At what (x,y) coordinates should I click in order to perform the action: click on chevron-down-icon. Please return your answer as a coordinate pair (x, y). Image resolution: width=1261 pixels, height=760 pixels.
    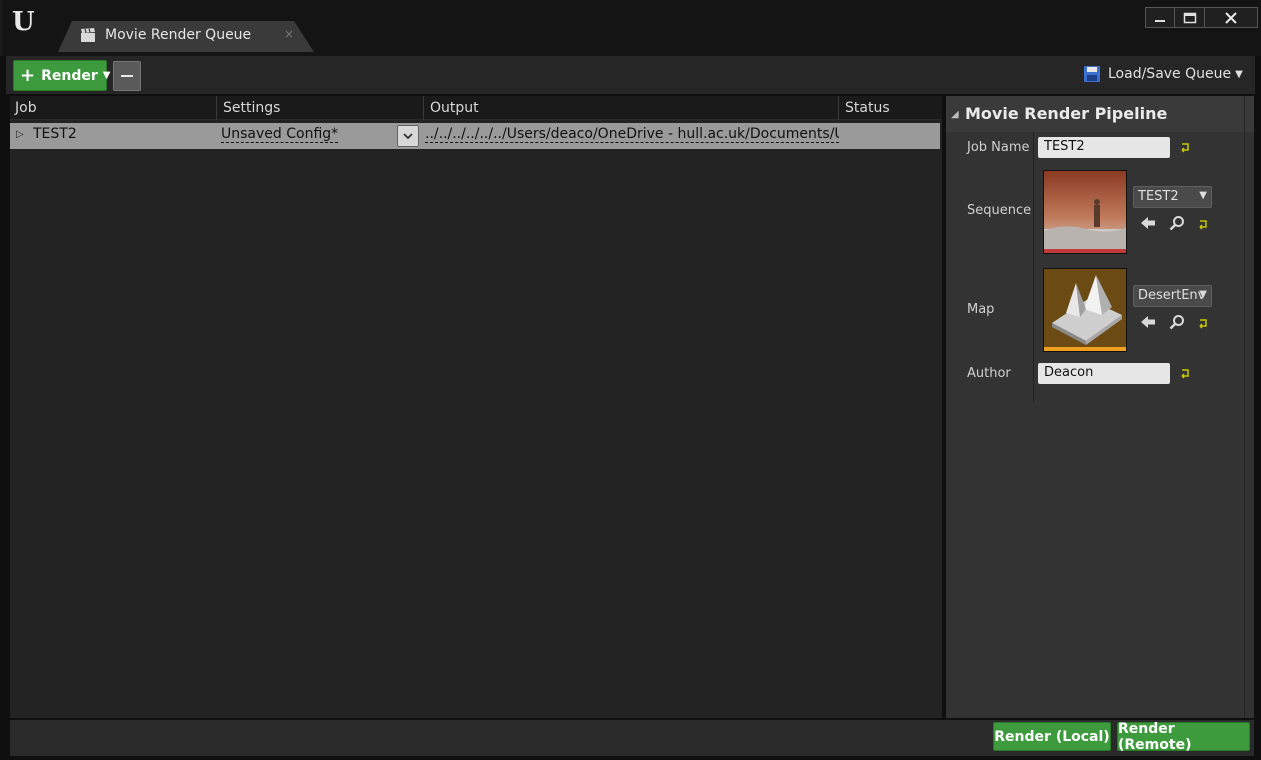
    Looking at the image, I should click on (408, 136).